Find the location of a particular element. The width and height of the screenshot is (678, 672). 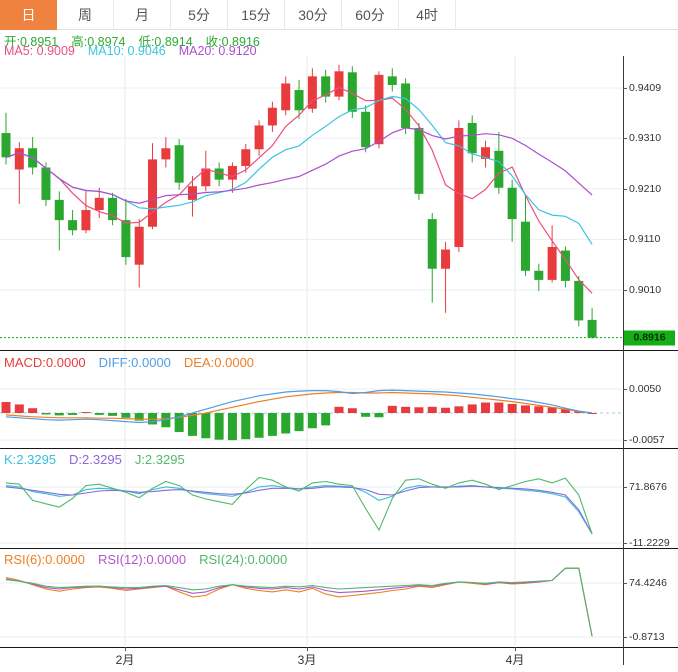

y-axis-label: 0.9110 is located at coordinates (645, 239).